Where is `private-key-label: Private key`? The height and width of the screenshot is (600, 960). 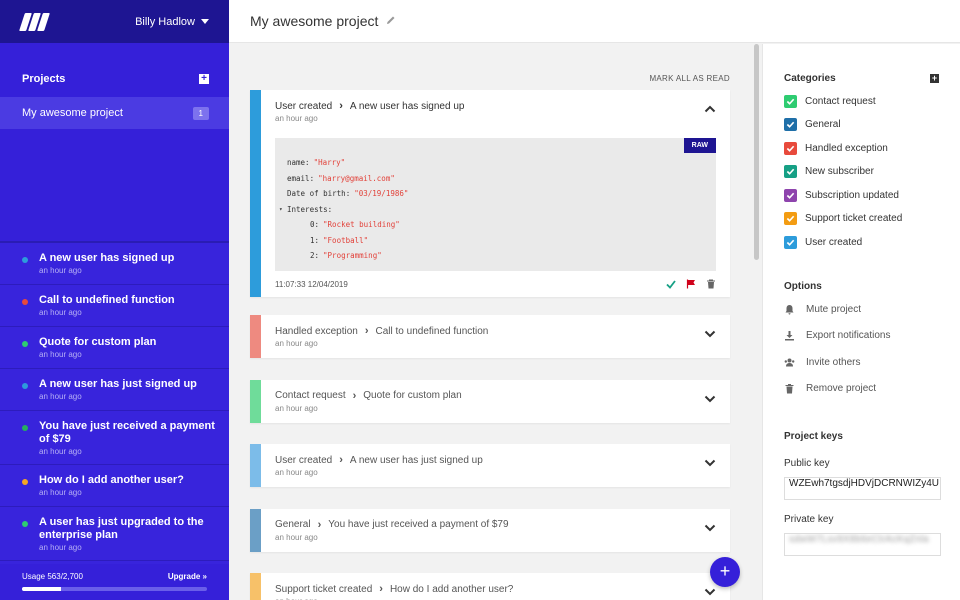 private-key-label: Private key is located at coordinates (809, 519).